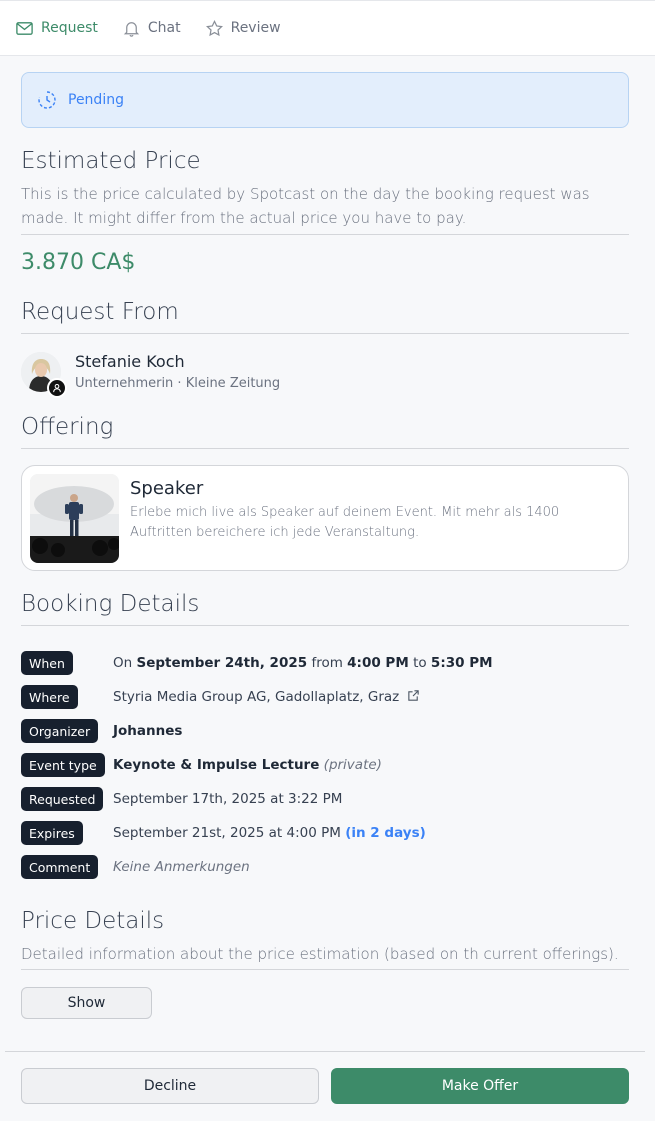 The image size is (655, 1121). I want to click on tab-chat: Chat, so click(151, 28).